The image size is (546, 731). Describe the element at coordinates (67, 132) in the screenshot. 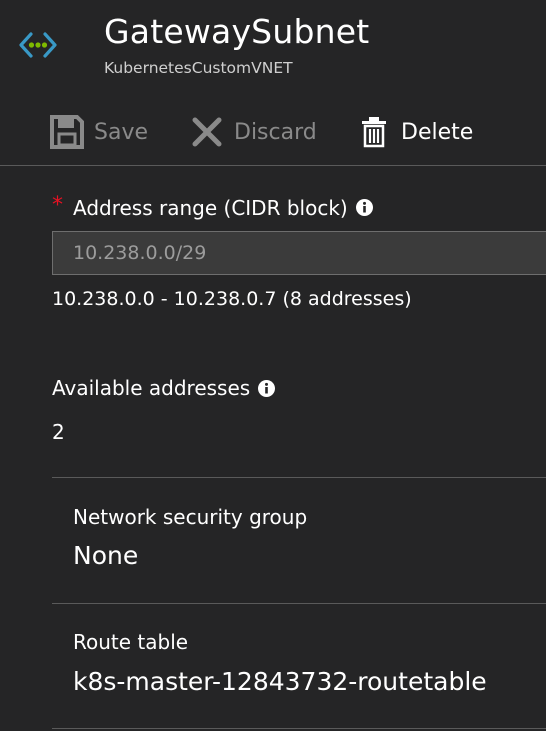

I see `save-icon` at that location.